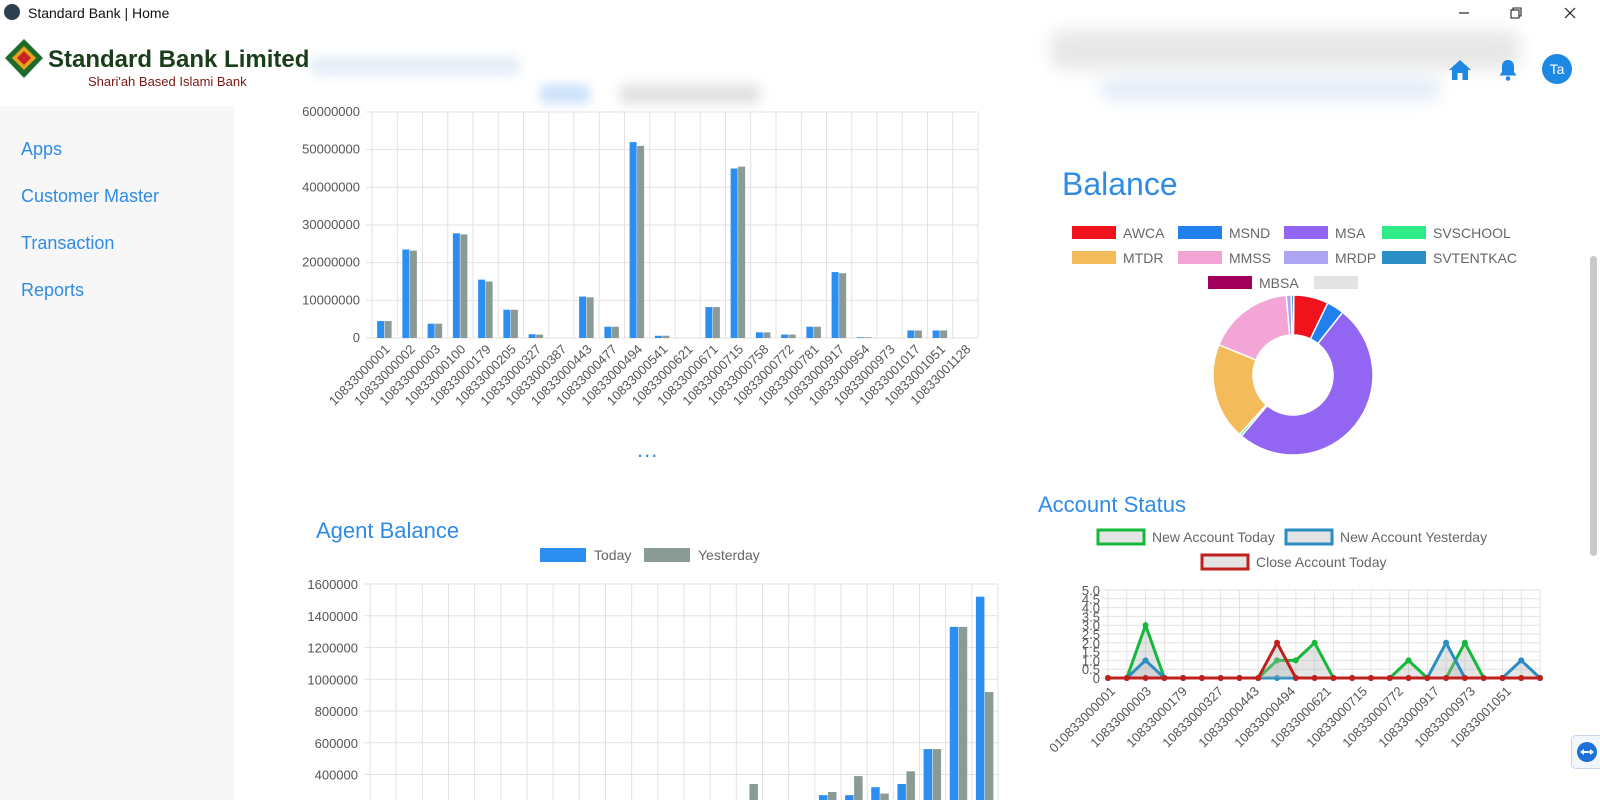  Describe the element at coordinates (41, 149) in the screenshot. I see `sidebar-item-apps: Apps` at that location.